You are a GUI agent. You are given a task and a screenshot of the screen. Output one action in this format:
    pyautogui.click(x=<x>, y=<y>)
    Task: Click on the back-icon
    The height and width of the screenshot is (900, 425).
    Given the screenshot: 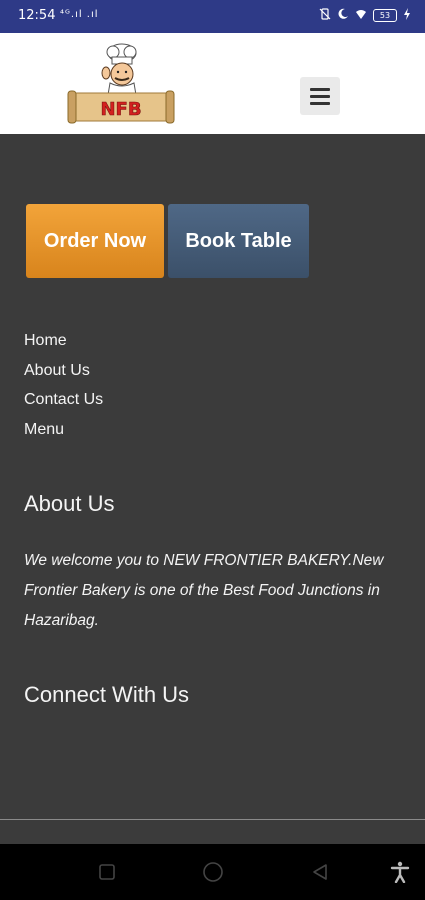 What is the action you would take?
    pyautogui.click(x=320, y=872)
    